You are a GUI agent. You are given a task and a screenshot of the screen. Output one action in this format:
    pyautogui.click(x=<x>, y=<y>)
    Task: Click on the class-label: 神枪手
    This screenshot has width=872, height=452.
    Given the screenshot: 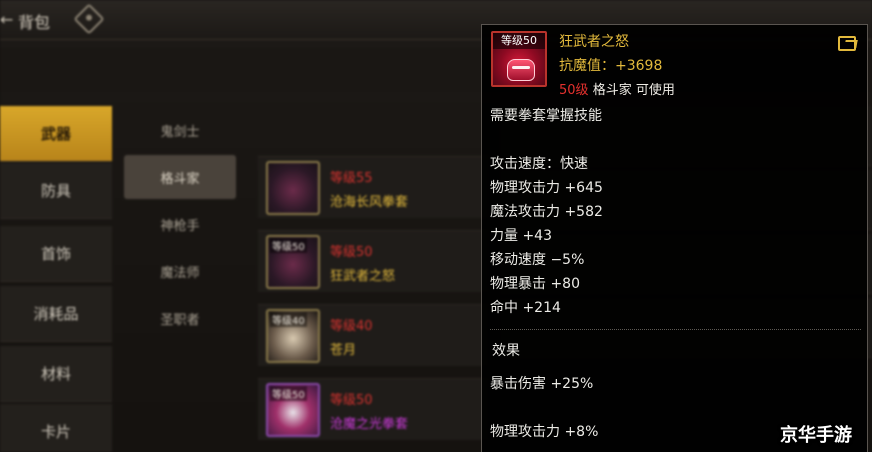 What is the action you would take?
    pyautogui.click(x=180, y=226)
    